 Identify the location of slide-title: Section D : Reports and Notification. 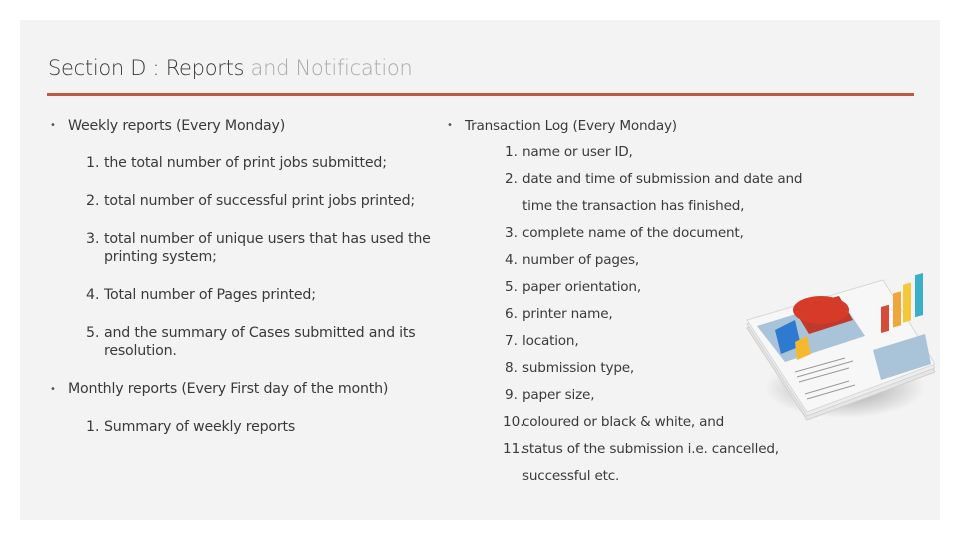
(230, 68).